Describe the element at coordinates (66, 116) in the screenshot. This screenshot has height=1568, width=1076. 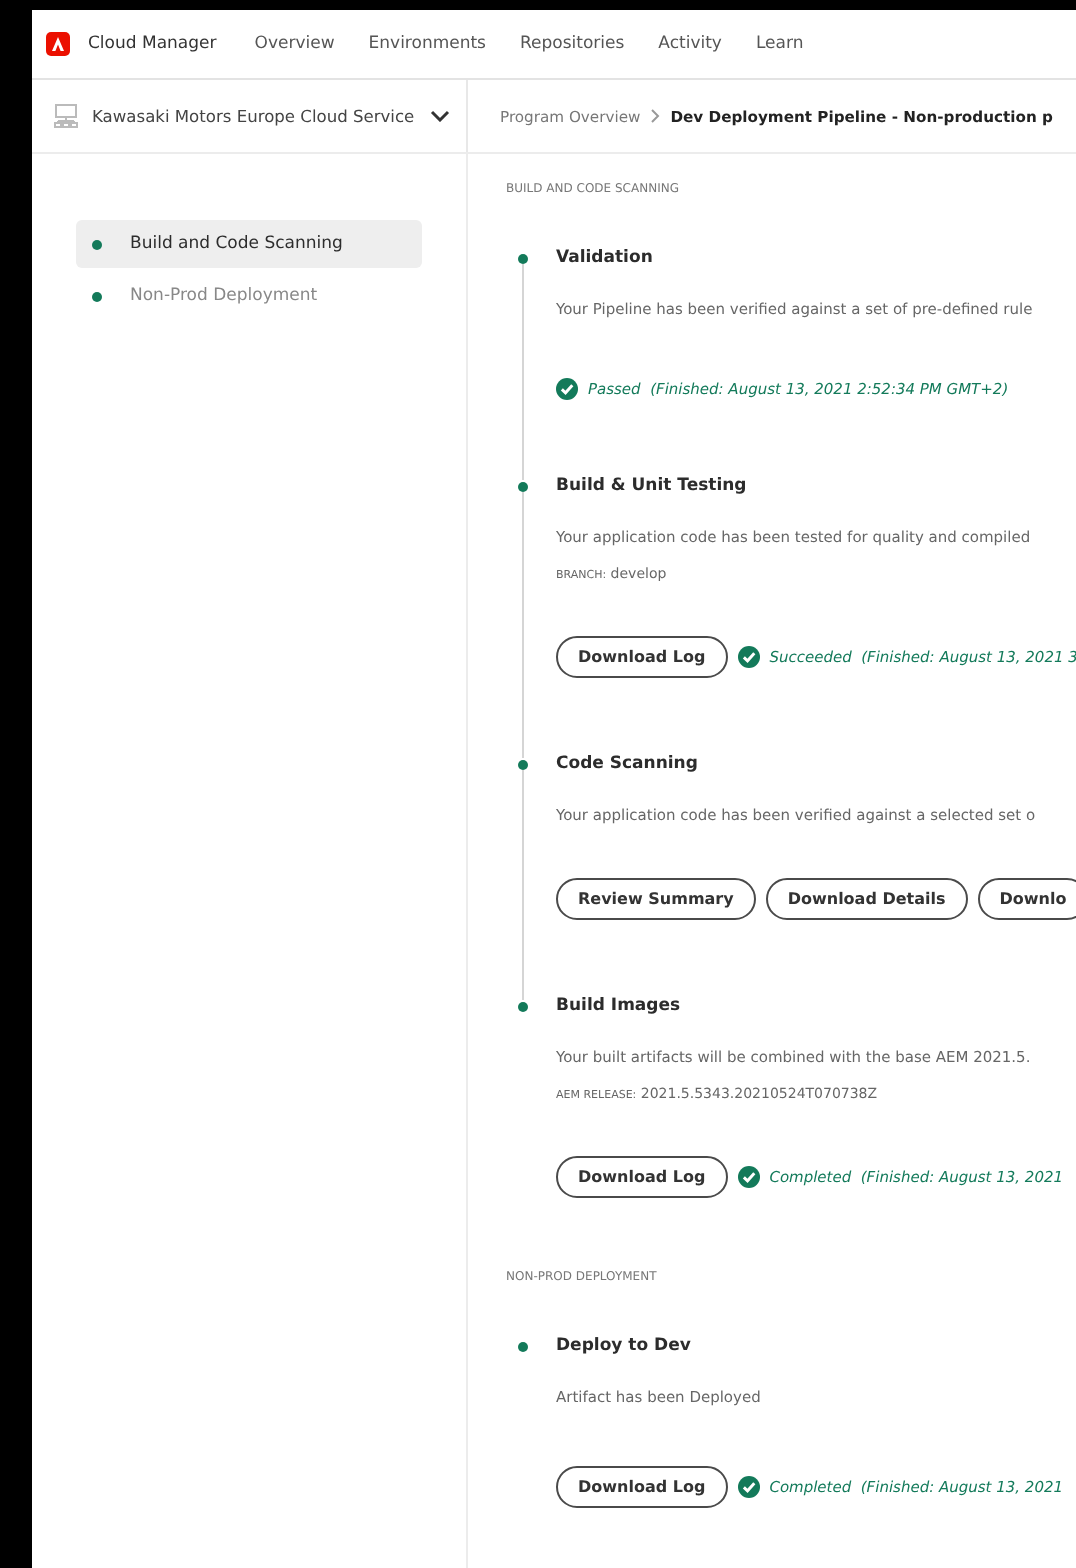
I see `network-icon` at that location.